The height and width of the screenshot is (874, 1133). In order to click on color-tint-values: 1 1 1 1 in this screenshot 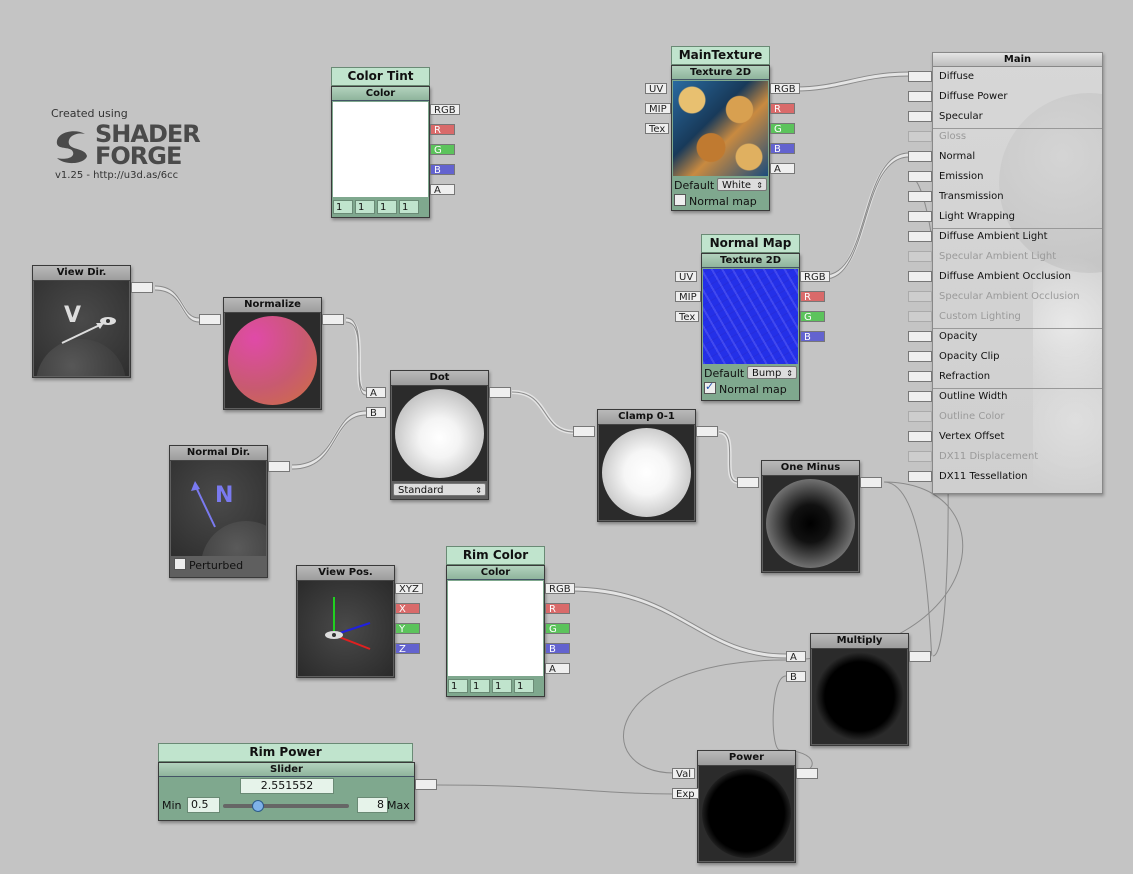, I will do `click(376, 207)`.